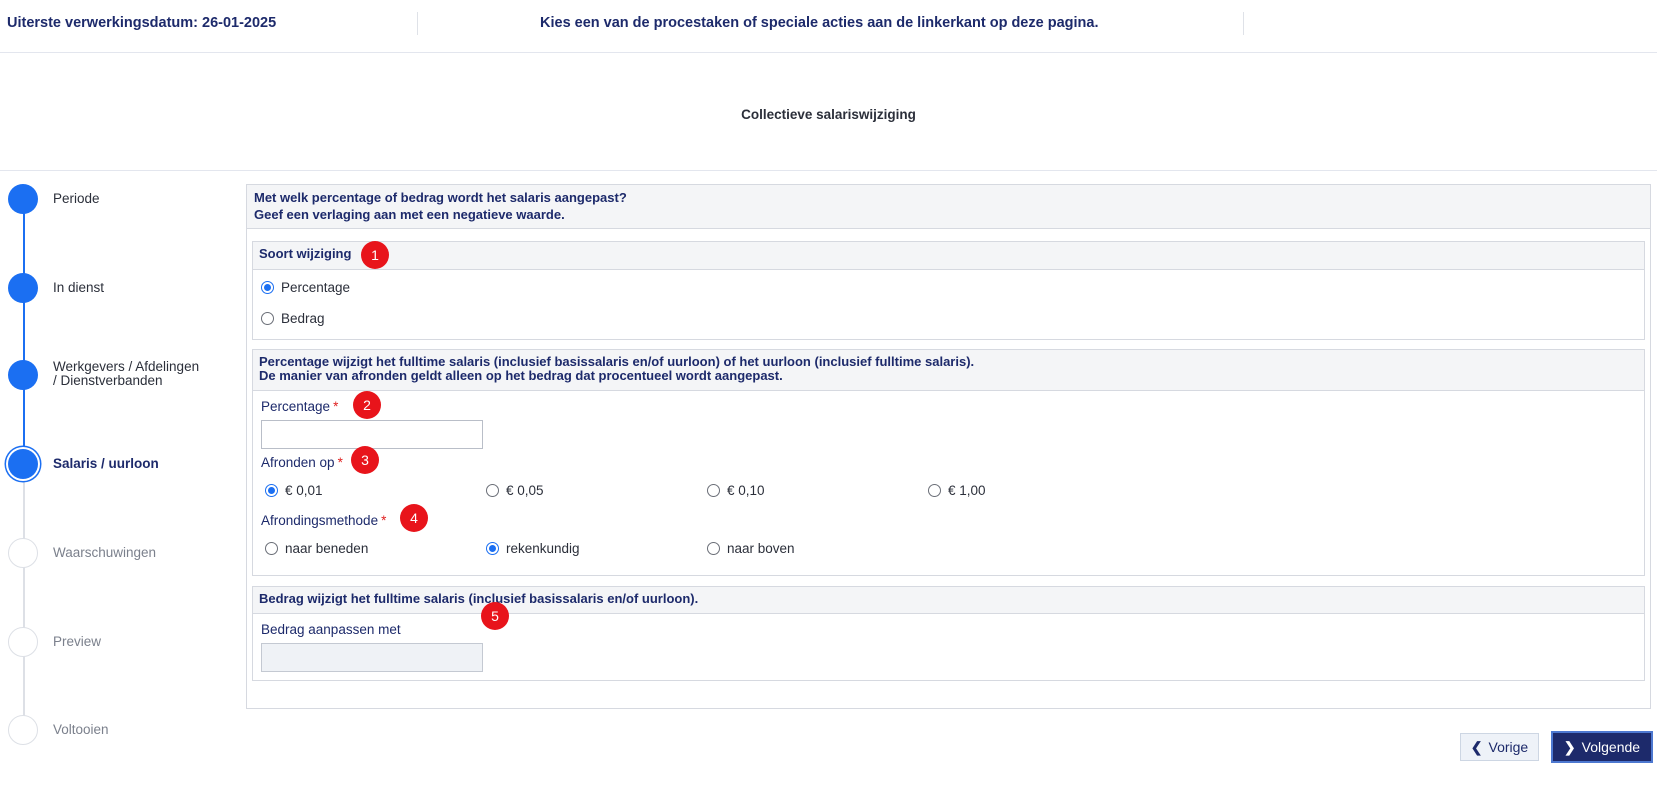 The image size is (1657, 807). What do you see at coordinates (298, 462) in the screenshot?
I see `label-text: Afronden op` at bounding box center [298, 462].